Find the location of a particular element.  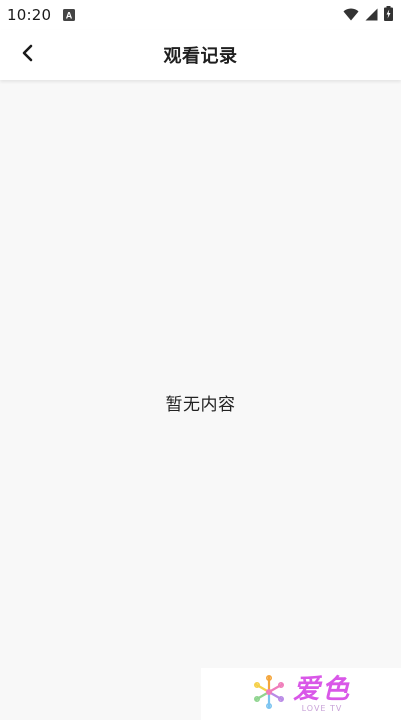

cellular-signal-icon is located at coordinates (371, 15).